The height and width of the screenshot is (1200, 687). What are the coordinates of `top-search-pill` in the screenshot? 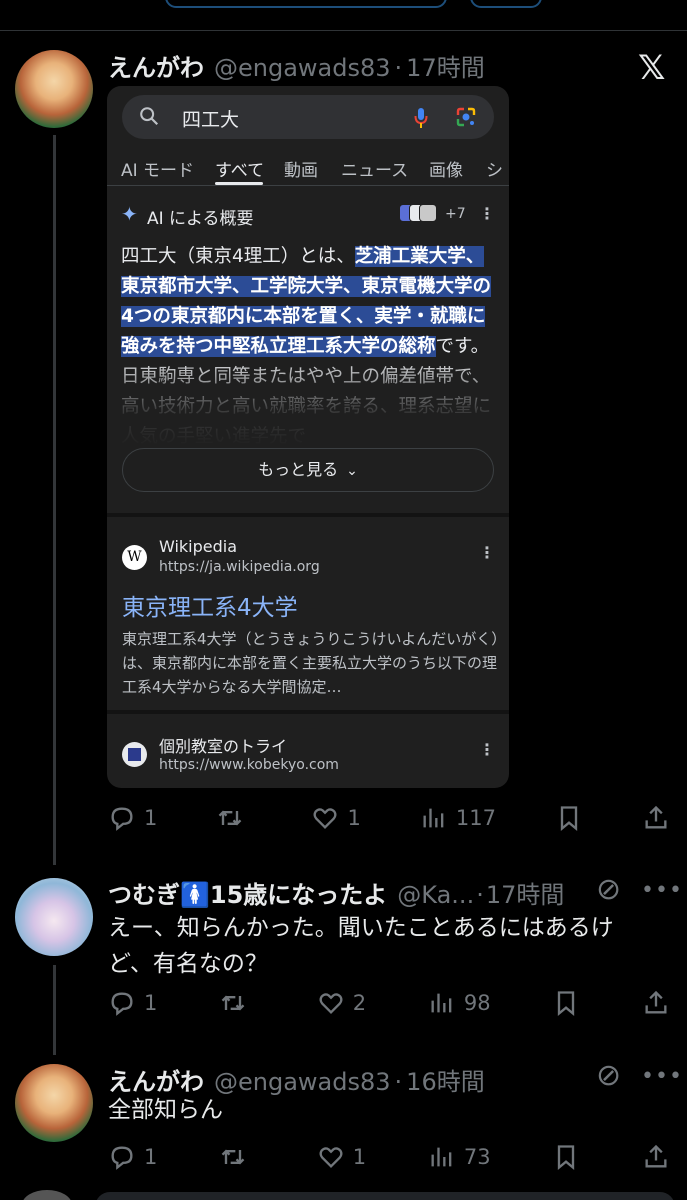 It's located at (306, 4).